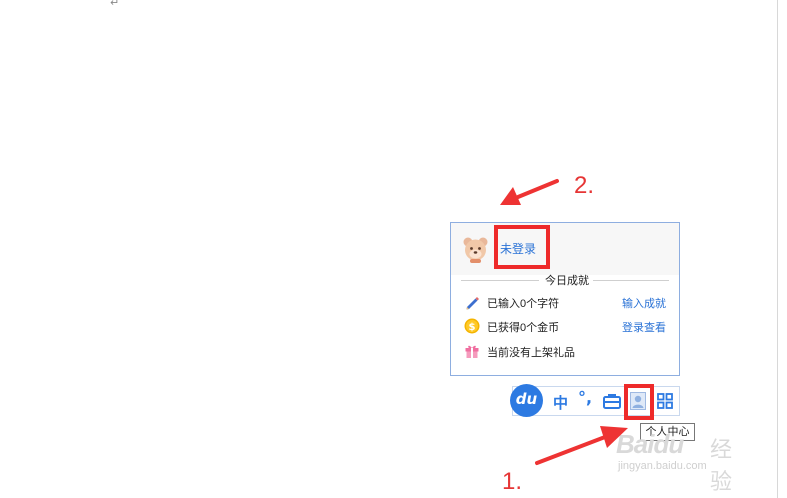  Describe the element at coordinates (584, 185) in the screenshot. I see `step-2-label: 2.` at that location.